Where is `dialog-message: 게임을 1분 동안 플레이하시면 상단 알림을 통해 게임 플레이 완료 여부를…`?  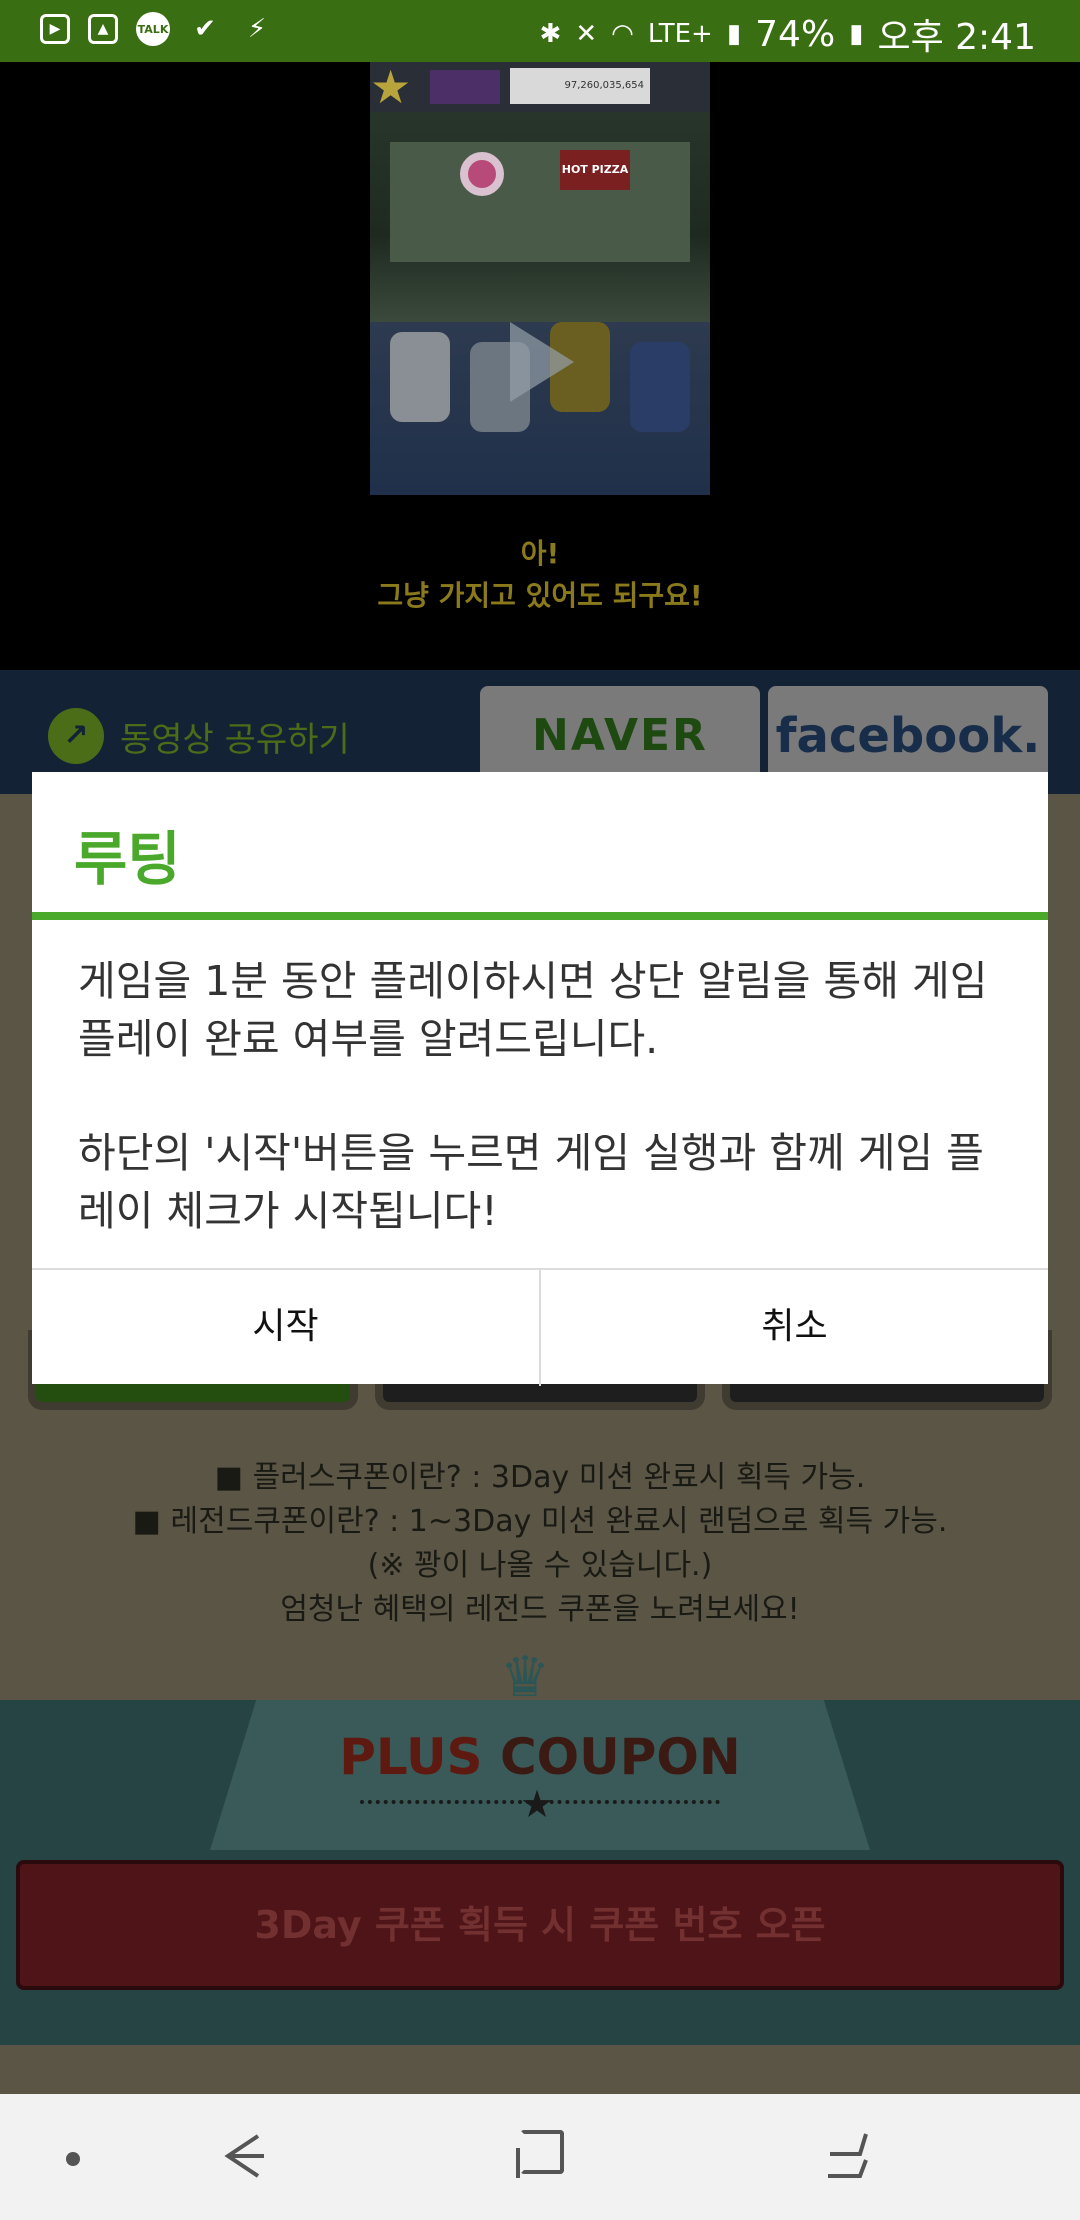 dialog-message: 게임을 1분 동안 플레이하시면 상단 알림을 통해 게임 플레이 완료 여부를… is located at coordinates (548, 1096).